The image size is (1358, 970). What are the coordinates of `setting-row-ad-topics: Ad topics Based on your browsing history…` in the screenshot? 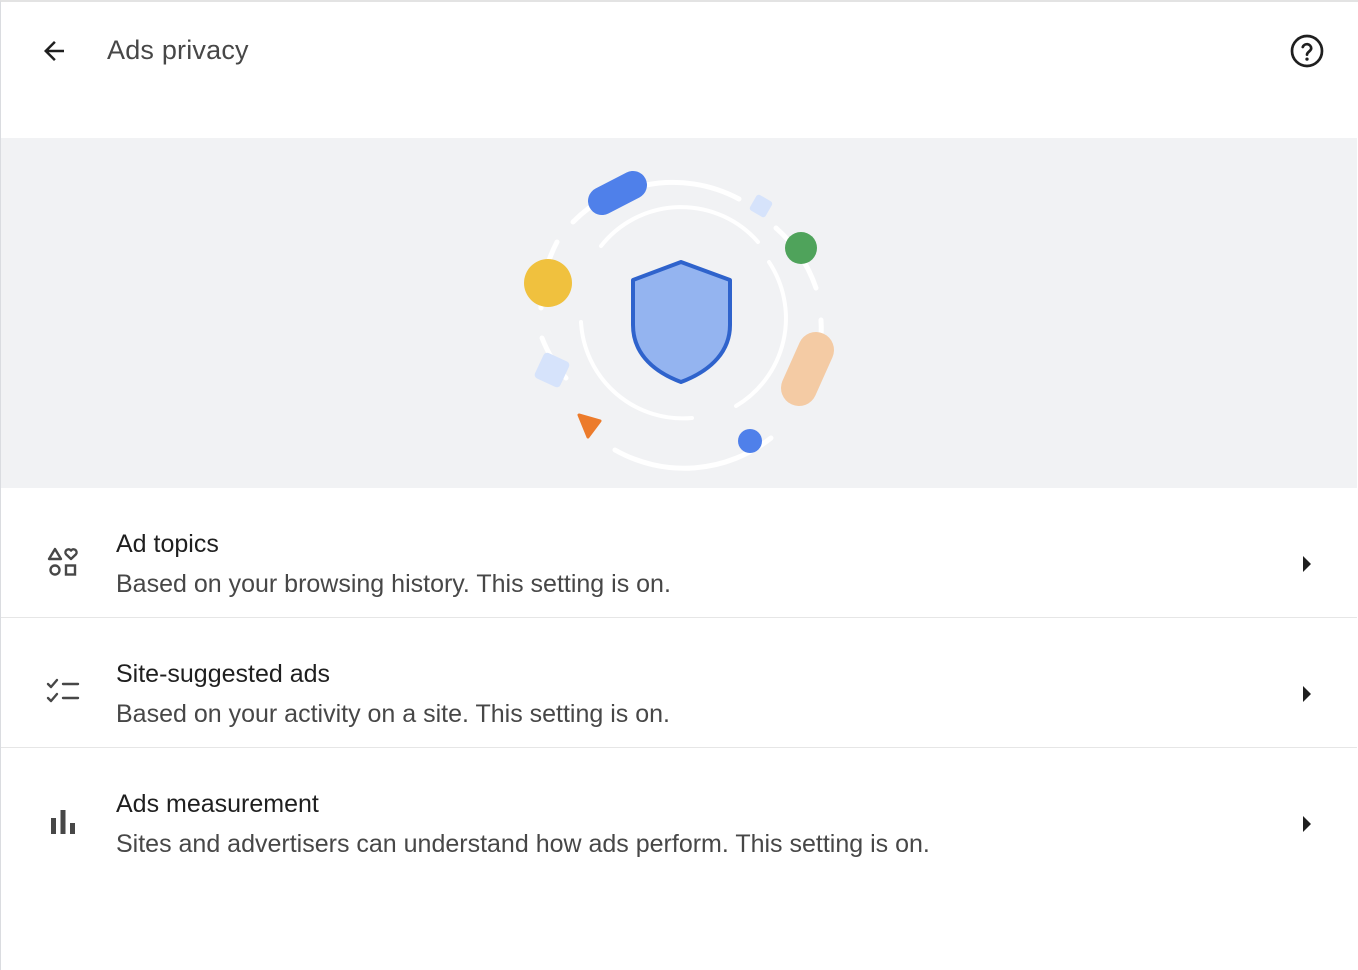 It's located at (679, 553).